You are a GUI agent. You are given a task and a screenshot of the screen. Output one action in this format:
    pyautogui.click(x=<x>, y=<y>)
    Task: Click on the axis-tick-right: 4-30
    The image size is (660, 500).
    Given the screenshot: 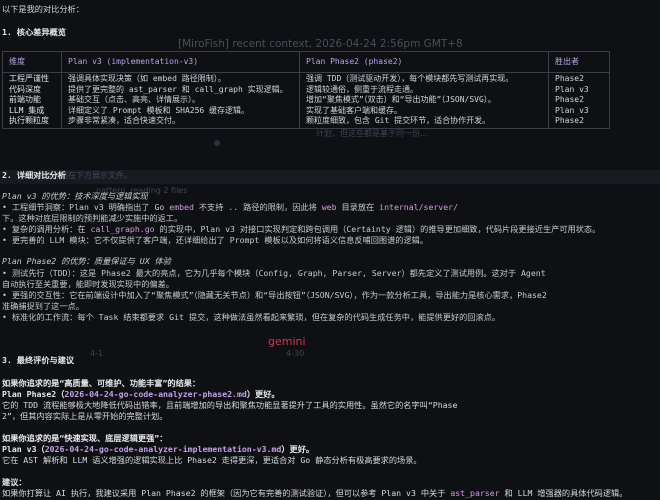 What is the action you would take?
    pyautogui.click(x=295, y=353)
    